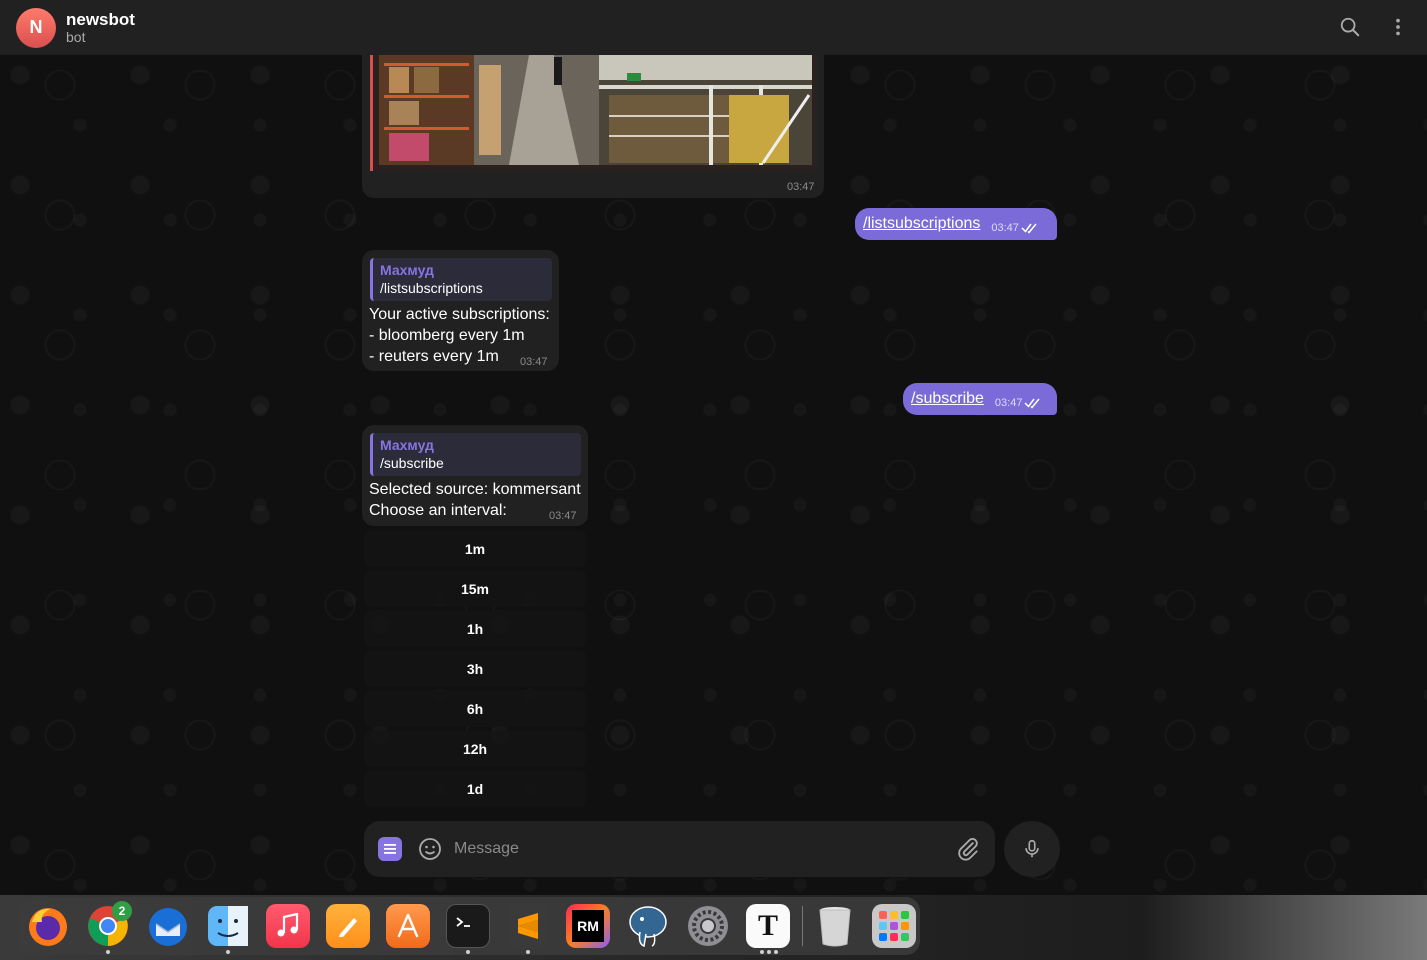 This screenshot has width=1427, height=960. I want to click on warehouse-photo, so click(595, 110).